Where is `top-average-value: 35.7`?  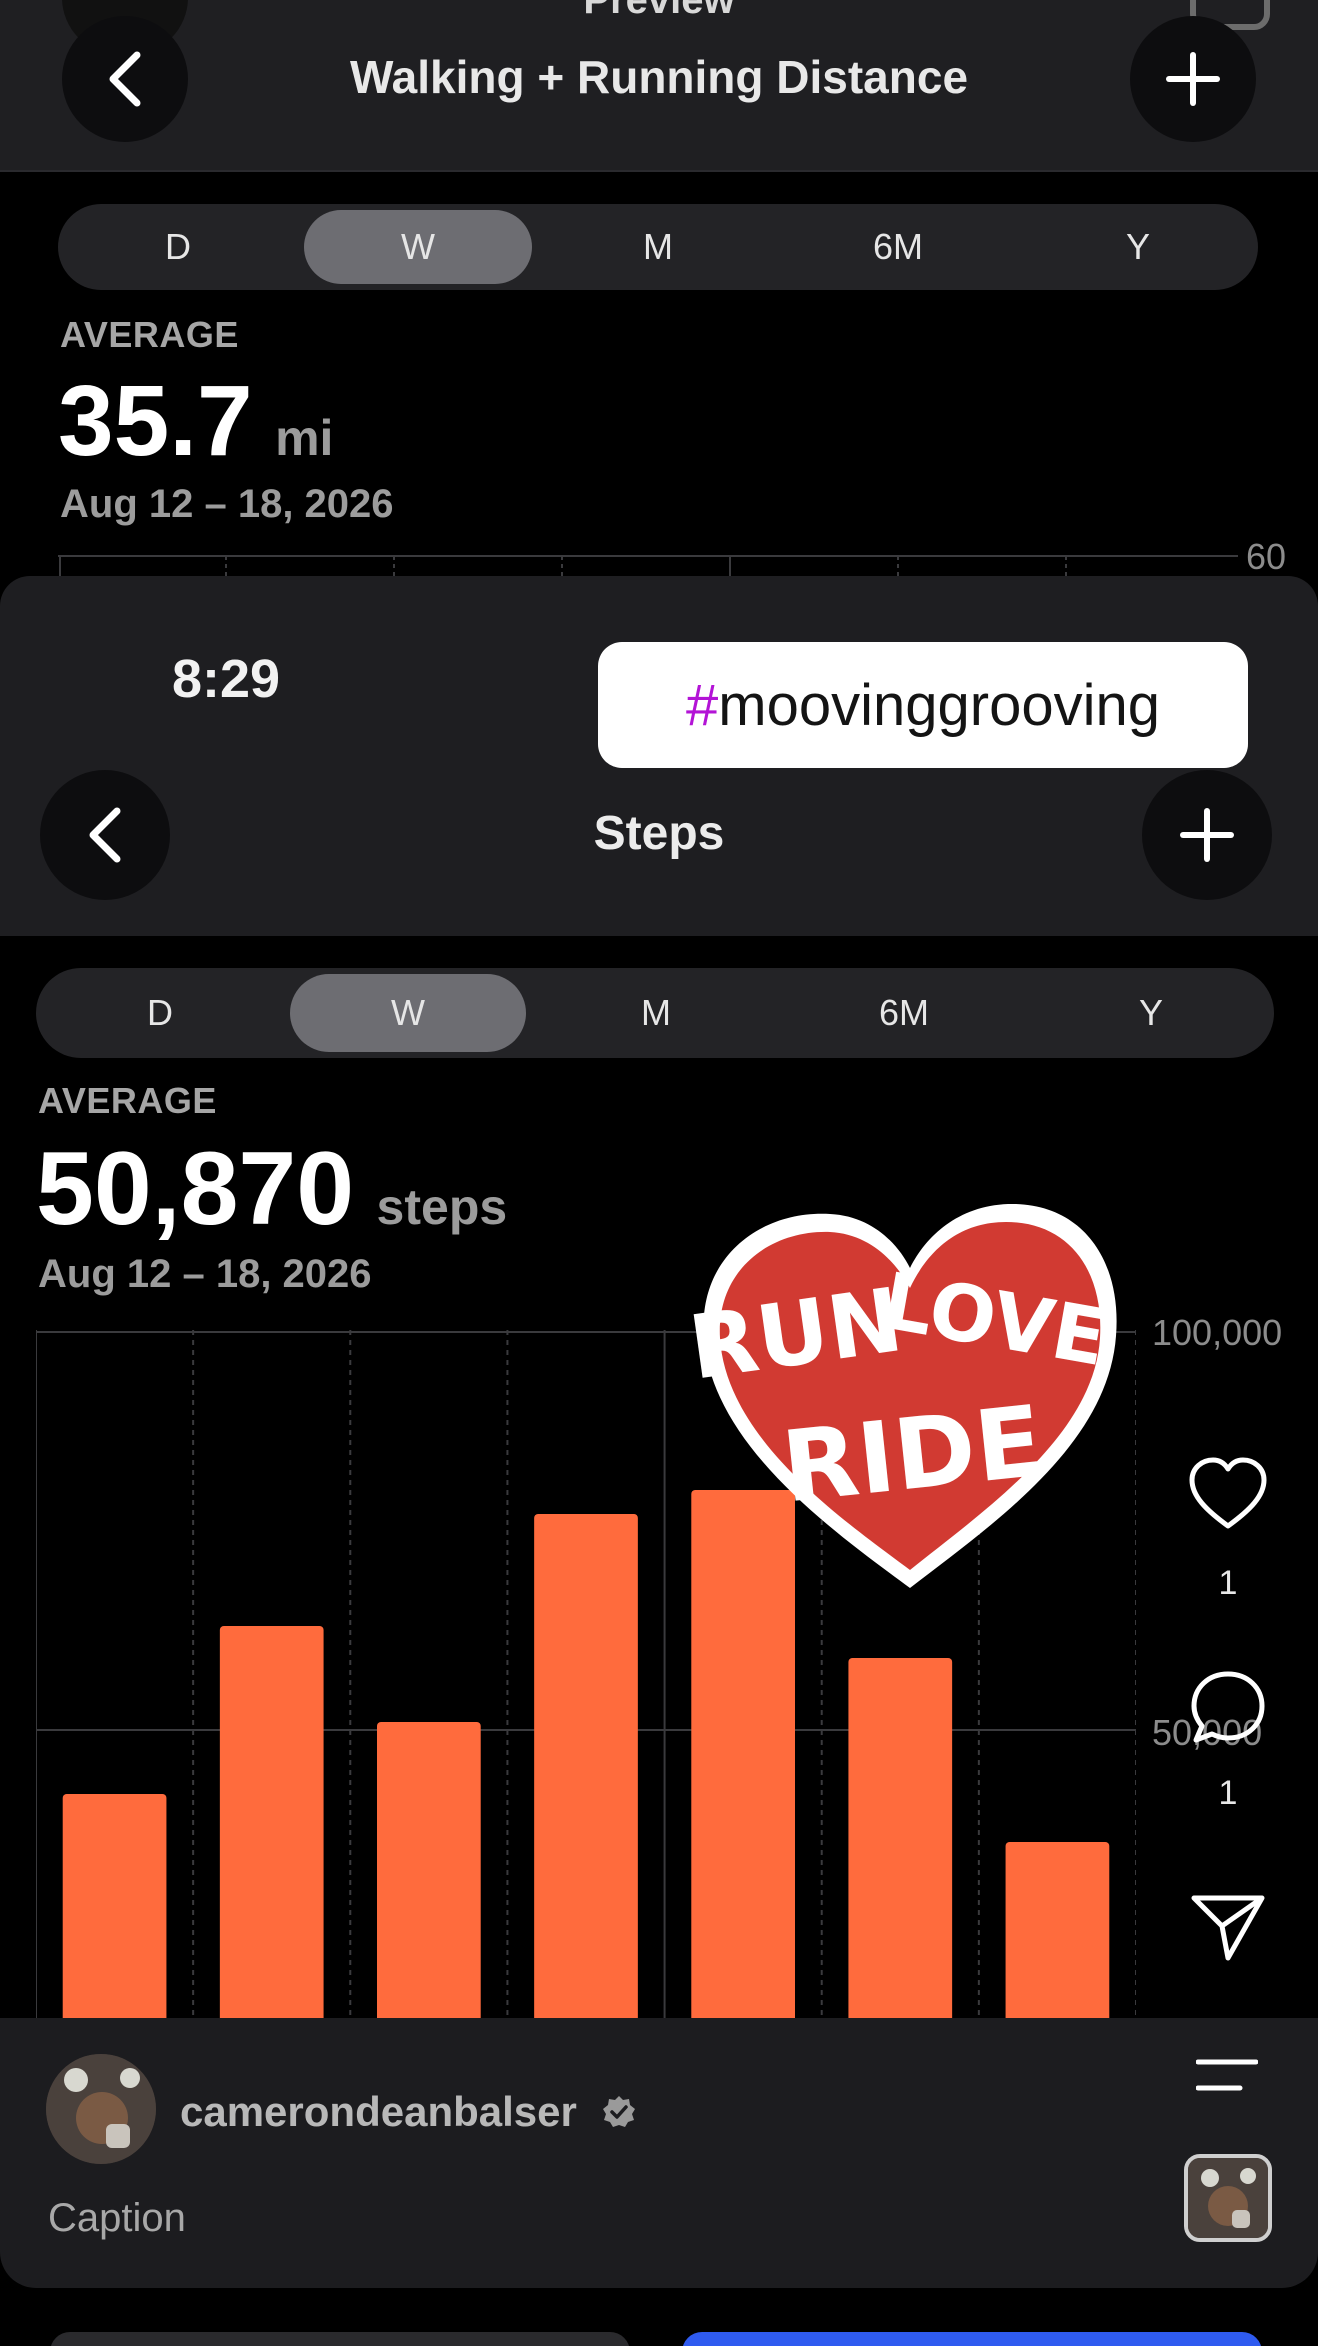 top-average-value: 35.7 is located at coordinates (155, 421).